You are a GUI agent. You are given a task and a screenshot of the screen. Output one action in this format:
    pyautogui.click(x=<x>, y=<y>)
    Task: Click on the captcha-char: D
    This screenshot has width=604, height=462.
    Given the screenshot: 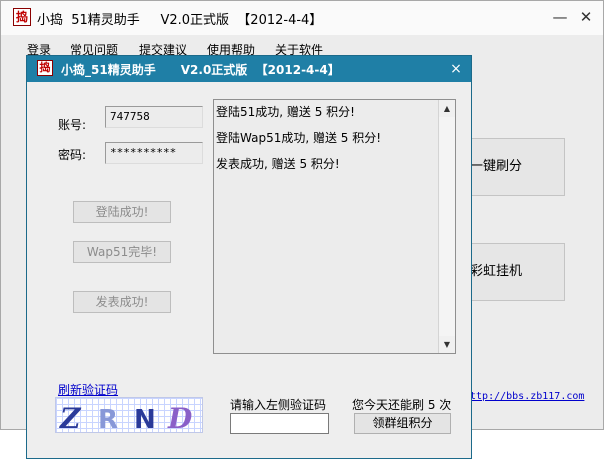 What is the action you would take?
    pyautogui.click(x=180, y=417)
    